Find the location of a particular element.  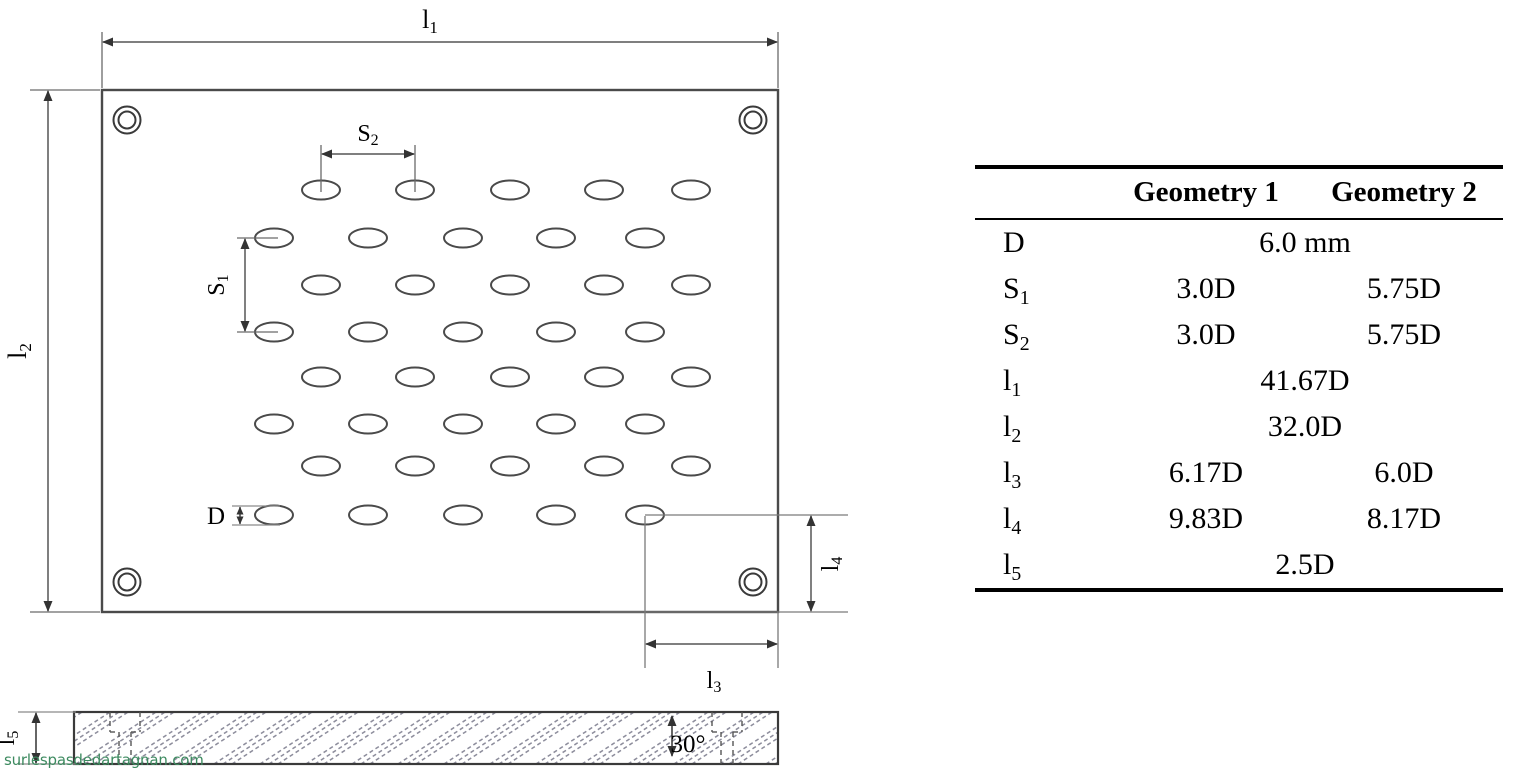

table-value-shared: 32.0D is located at coordinates (1305, 426).